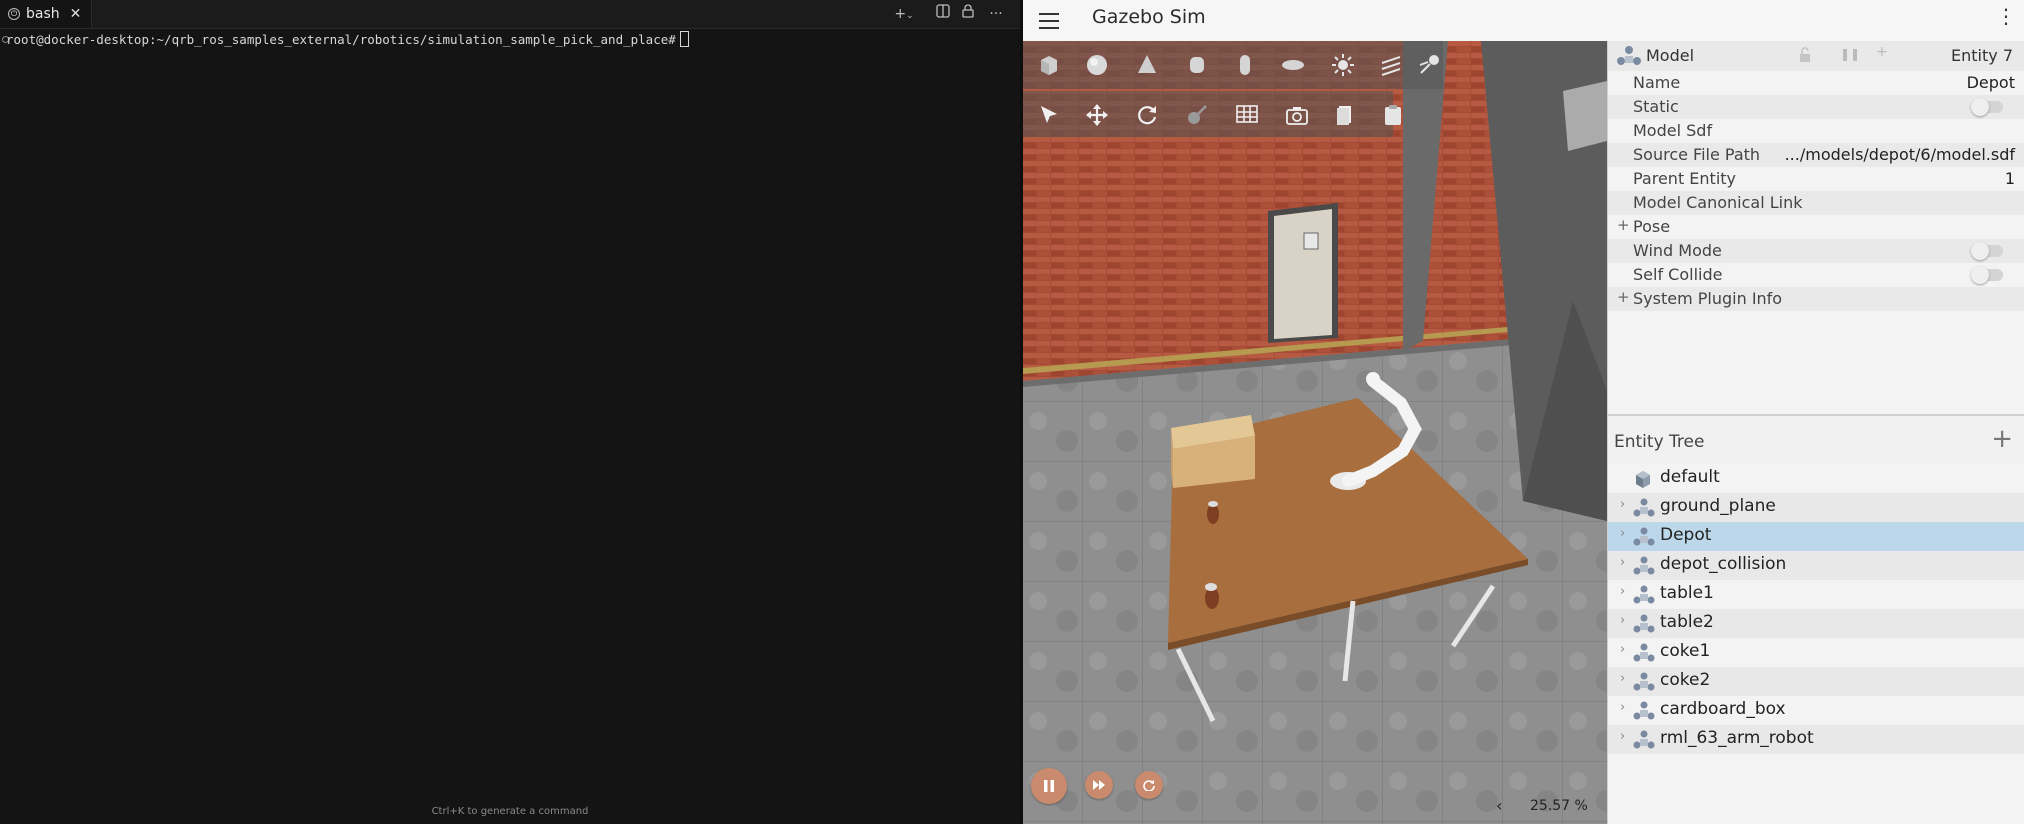 The image size is (2024, 824). What do you see at coordinates (1393, 115) in the screenshot?
I see `paste-icon` at bounding box center [1393, 115].